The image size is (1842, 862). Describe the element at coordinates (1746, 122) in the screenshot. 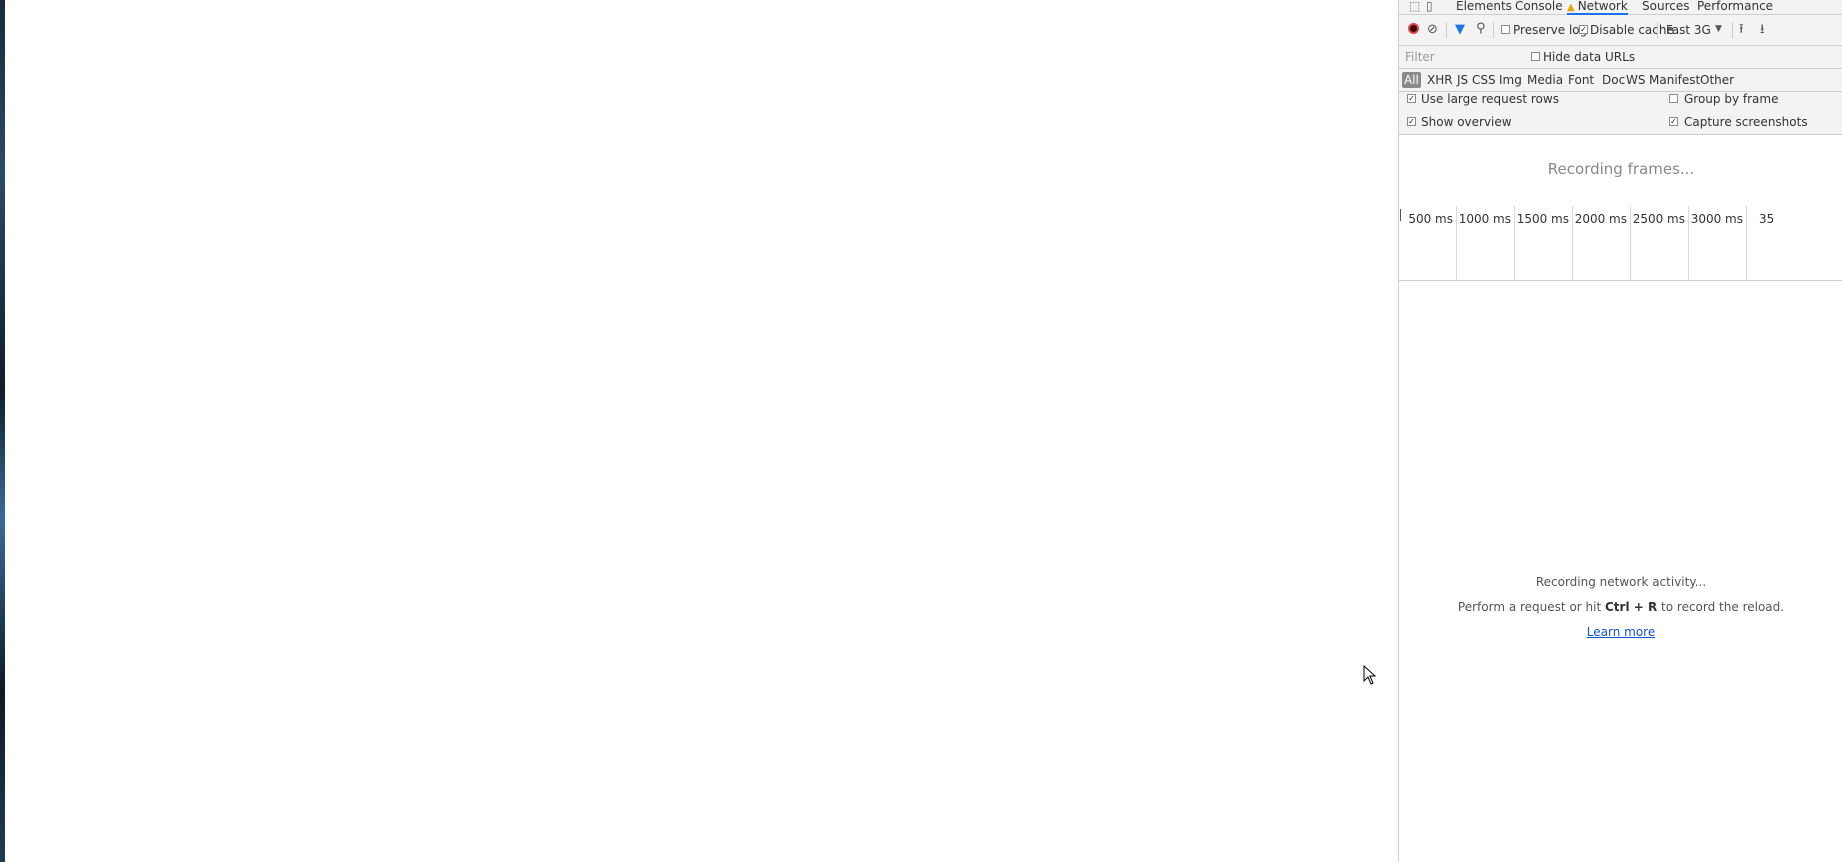

I see `capture-screenshots-label: Capture screenshots` at that location.